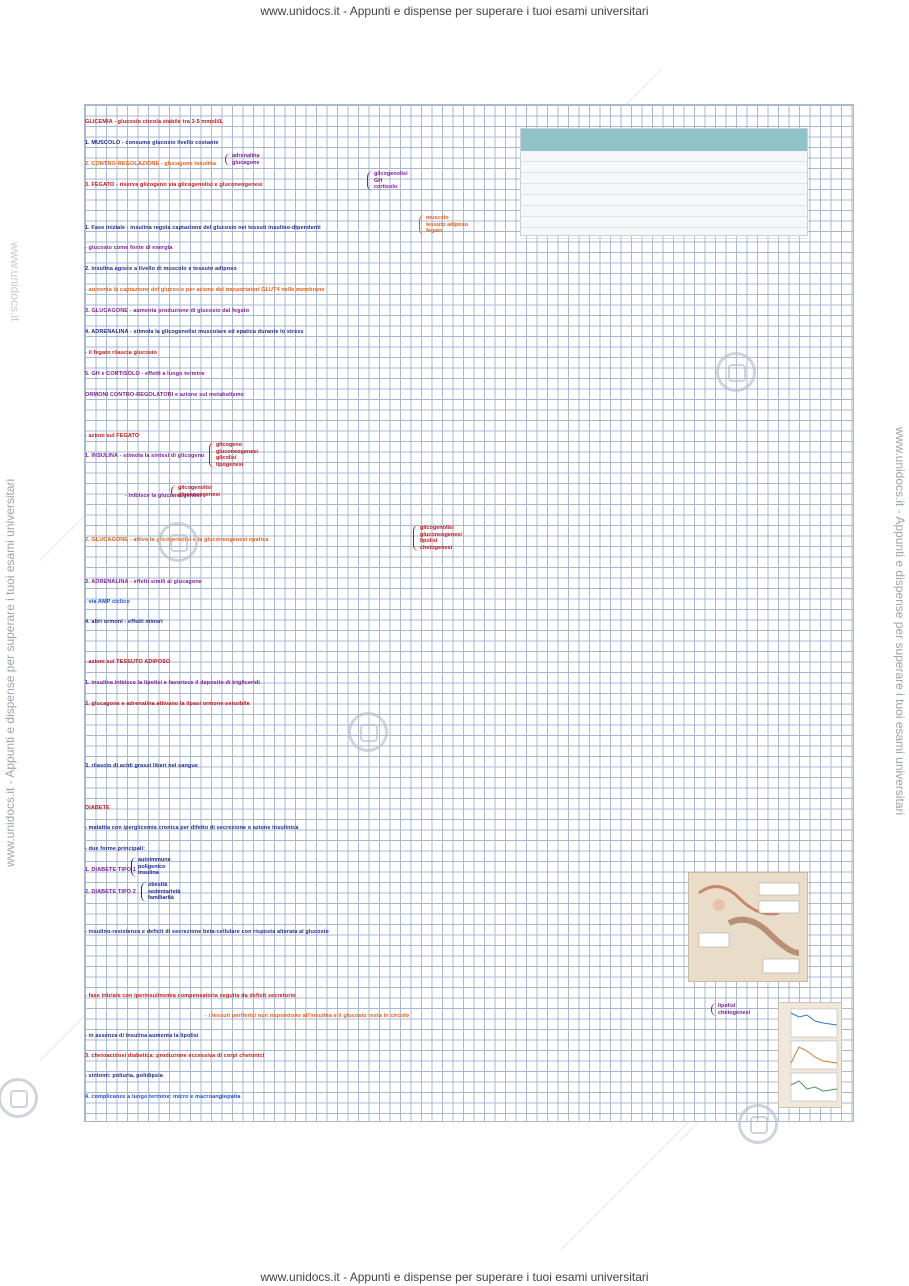 This screenshot has height=1286, width=909. I want to click on note-line: - via AMP ciclico, so click(107, 602).